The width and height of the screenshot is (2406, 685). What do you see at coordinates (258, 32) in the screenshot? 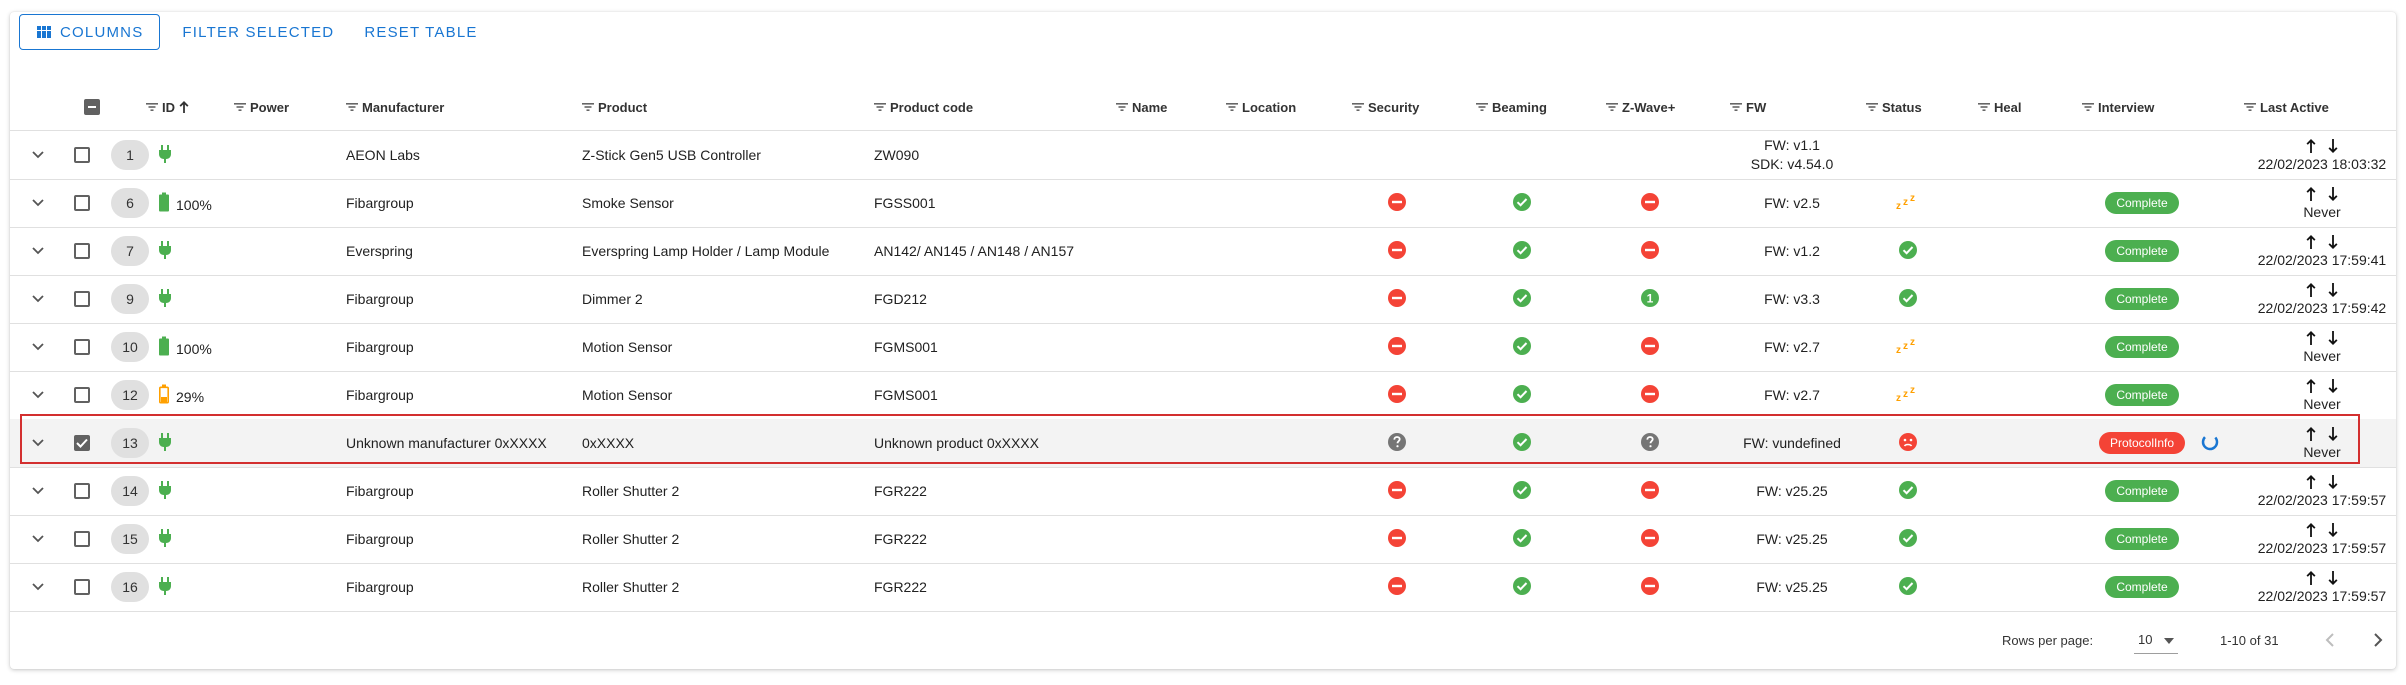
I see `filter-selected-button: Filter selected` at bounding box center [258, 32].